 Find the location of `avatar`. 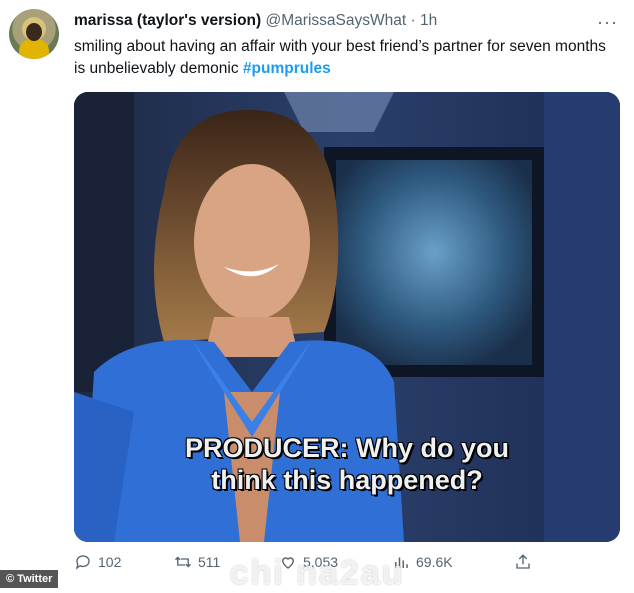

avatar is located at coordinates (34, 34).